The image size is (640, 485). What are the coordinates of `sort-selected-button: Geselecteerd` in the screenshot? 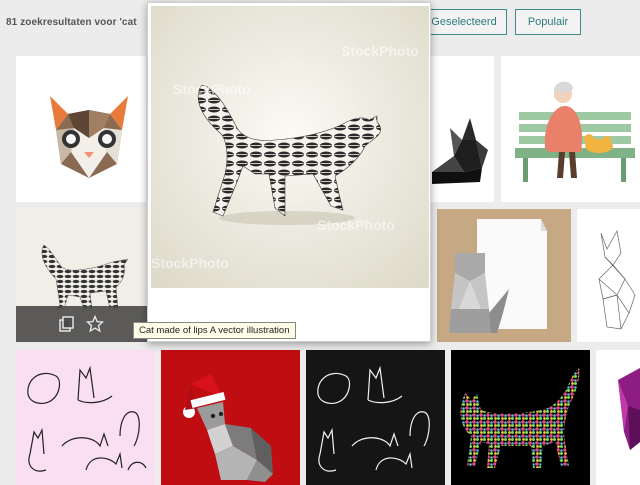 It's located at (464, 22).